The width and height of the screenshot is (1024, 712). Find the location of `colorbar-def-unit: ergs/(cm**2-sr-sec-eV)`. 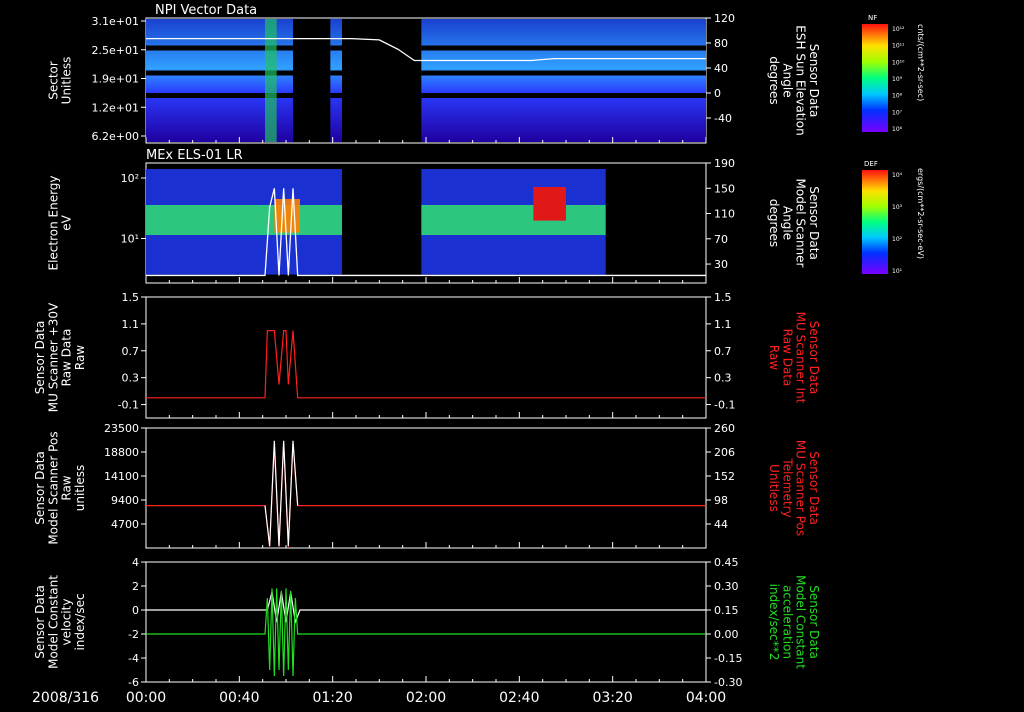

colorbar-def-unit: ergs/(cm**2-sr-sec-eV) is located at coordinates (920, 213).